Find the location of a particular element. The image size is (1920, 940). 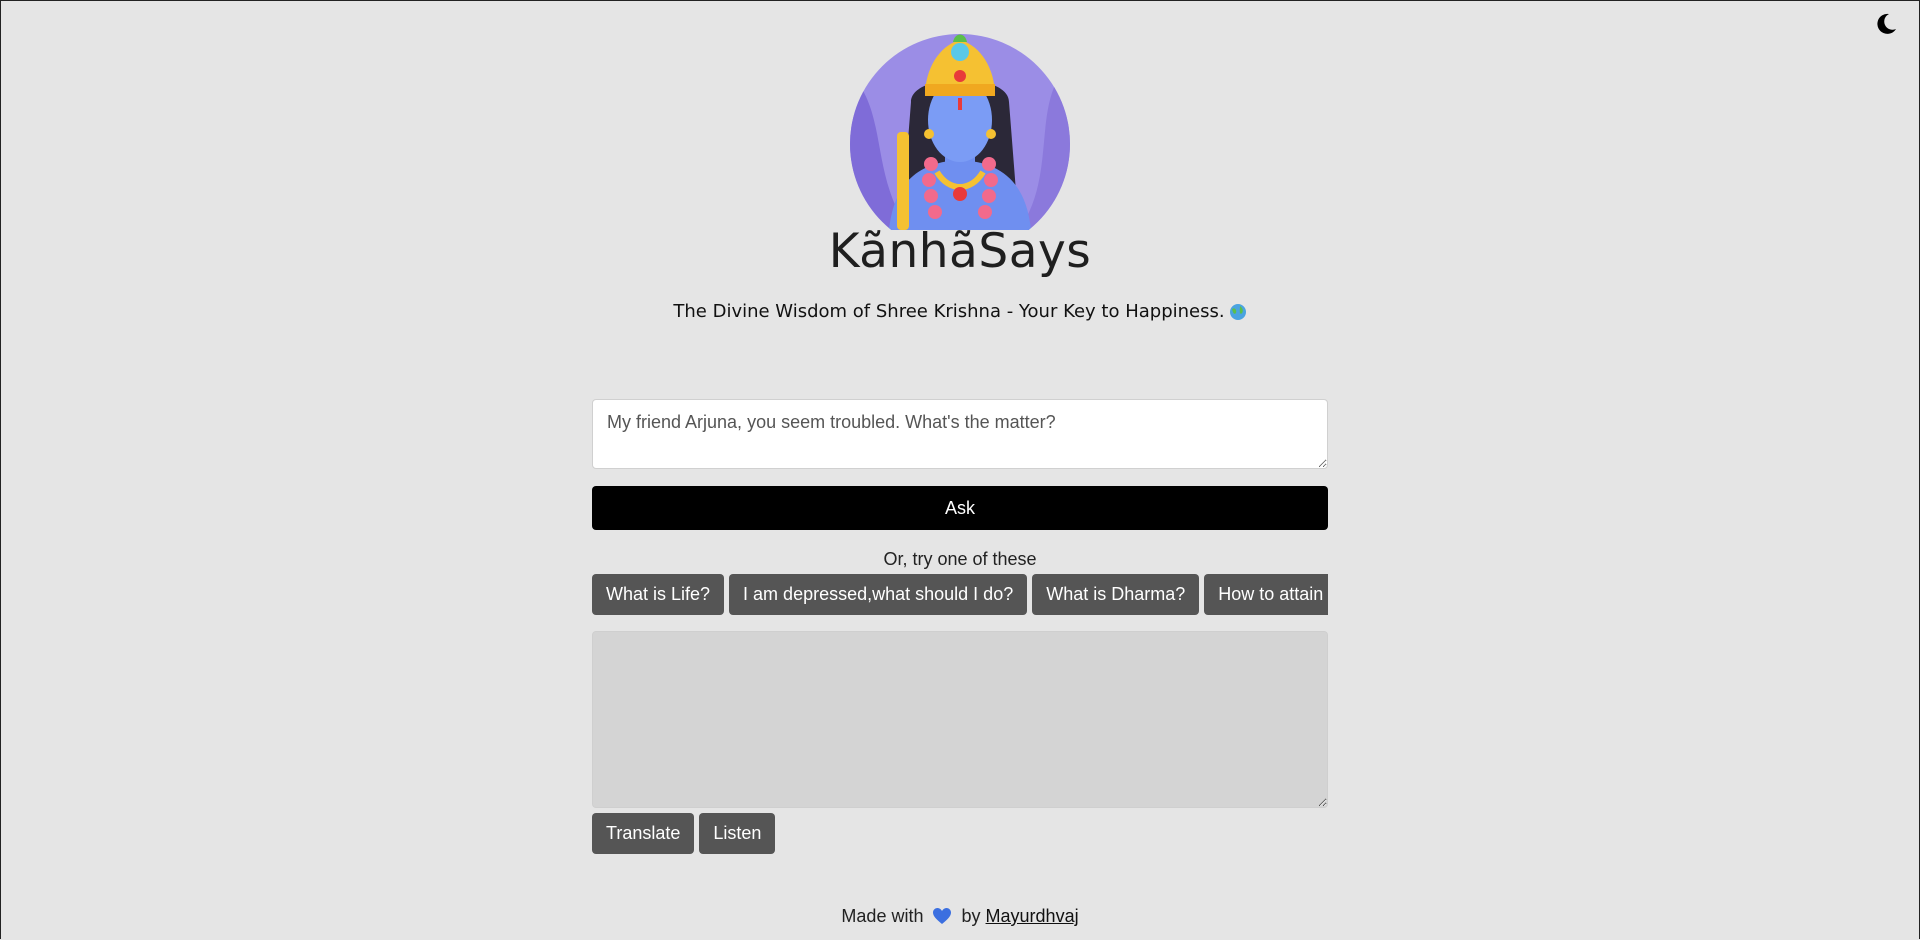

globe-icon is located at coordinates (1237, 311).